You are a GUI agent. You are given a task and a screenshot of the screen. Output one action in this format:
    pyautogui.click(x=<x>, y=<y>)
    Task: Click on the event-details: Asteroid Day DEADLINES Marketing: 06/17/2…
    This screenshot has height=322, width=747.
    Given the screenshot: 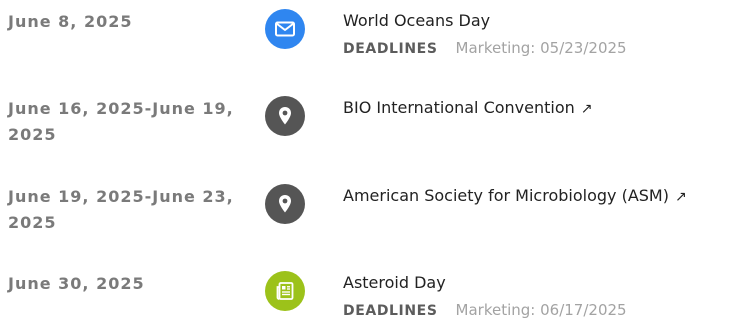 What is the action you would take?
    pyautogui.click(x=545, y=296)
    